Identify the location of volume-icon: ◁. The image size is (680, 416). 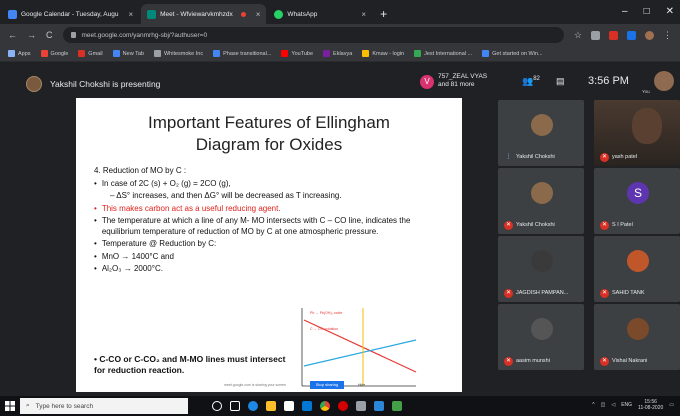
(613, 405).